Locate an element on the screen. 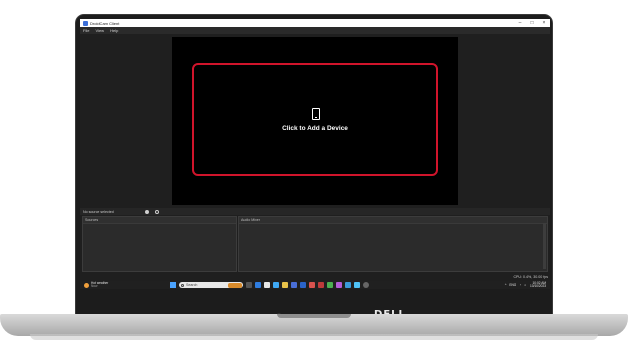 Image resolution: width=628 pixels, height=353 pixels. search-icon is located at coordinates (182, 285).